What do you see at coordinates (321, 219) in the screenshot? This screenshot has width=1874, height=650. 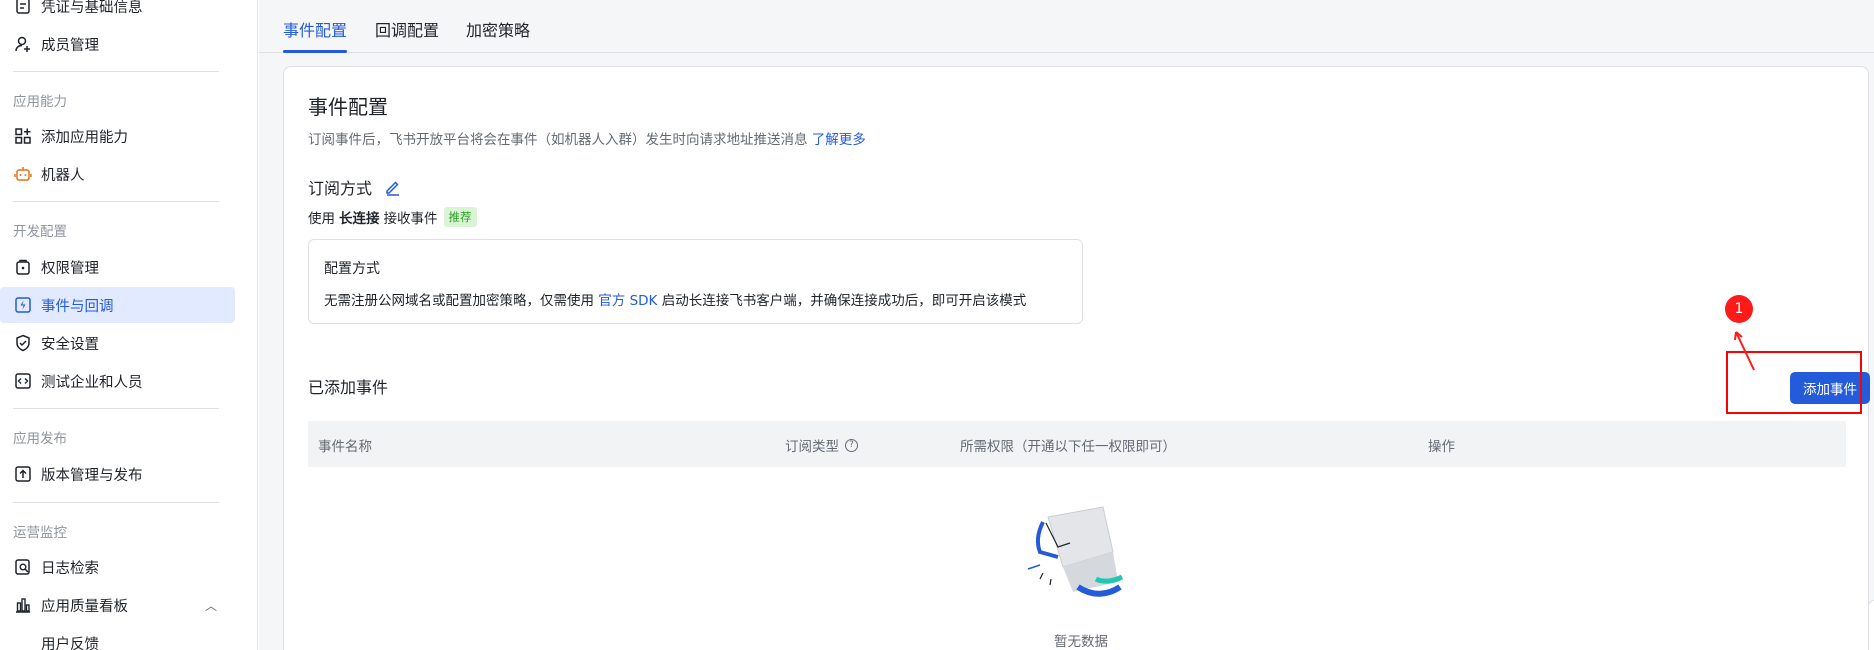 I see `use-prefix: 使用` at bounding box center [321, 219].